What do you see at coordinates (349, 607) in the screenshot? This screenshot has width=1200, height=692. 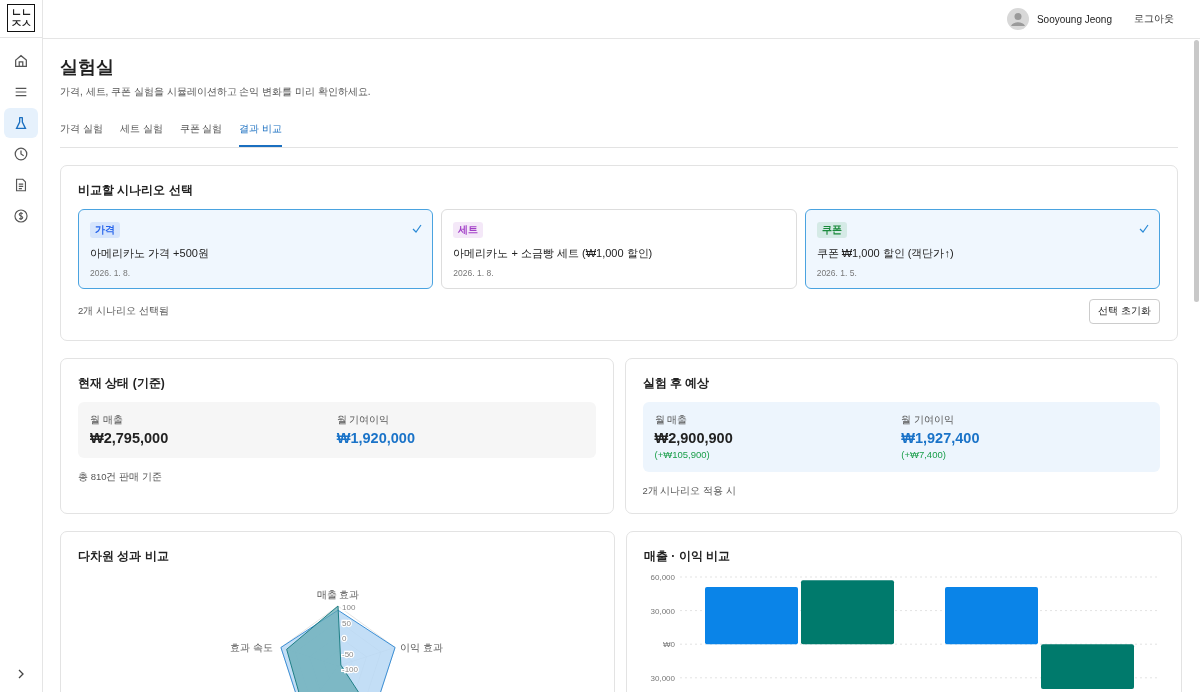 I see `tick-label: 100` at bounding box center [349, 607].